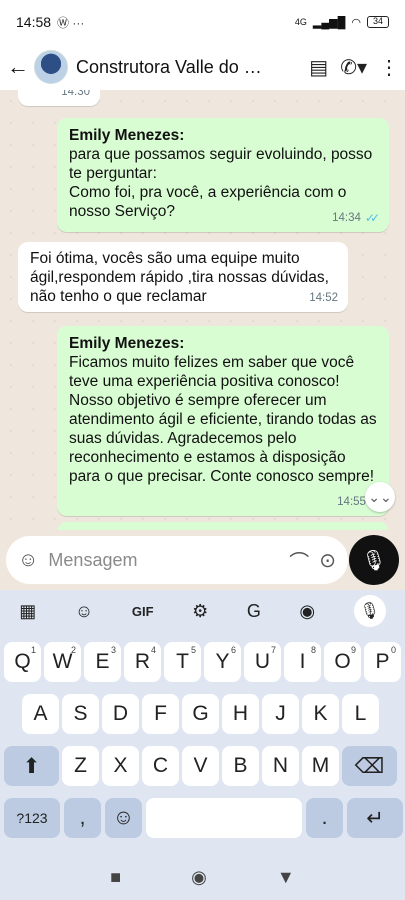  I want to click on notification-icons: Ⓦ ···, so click(71, 22).